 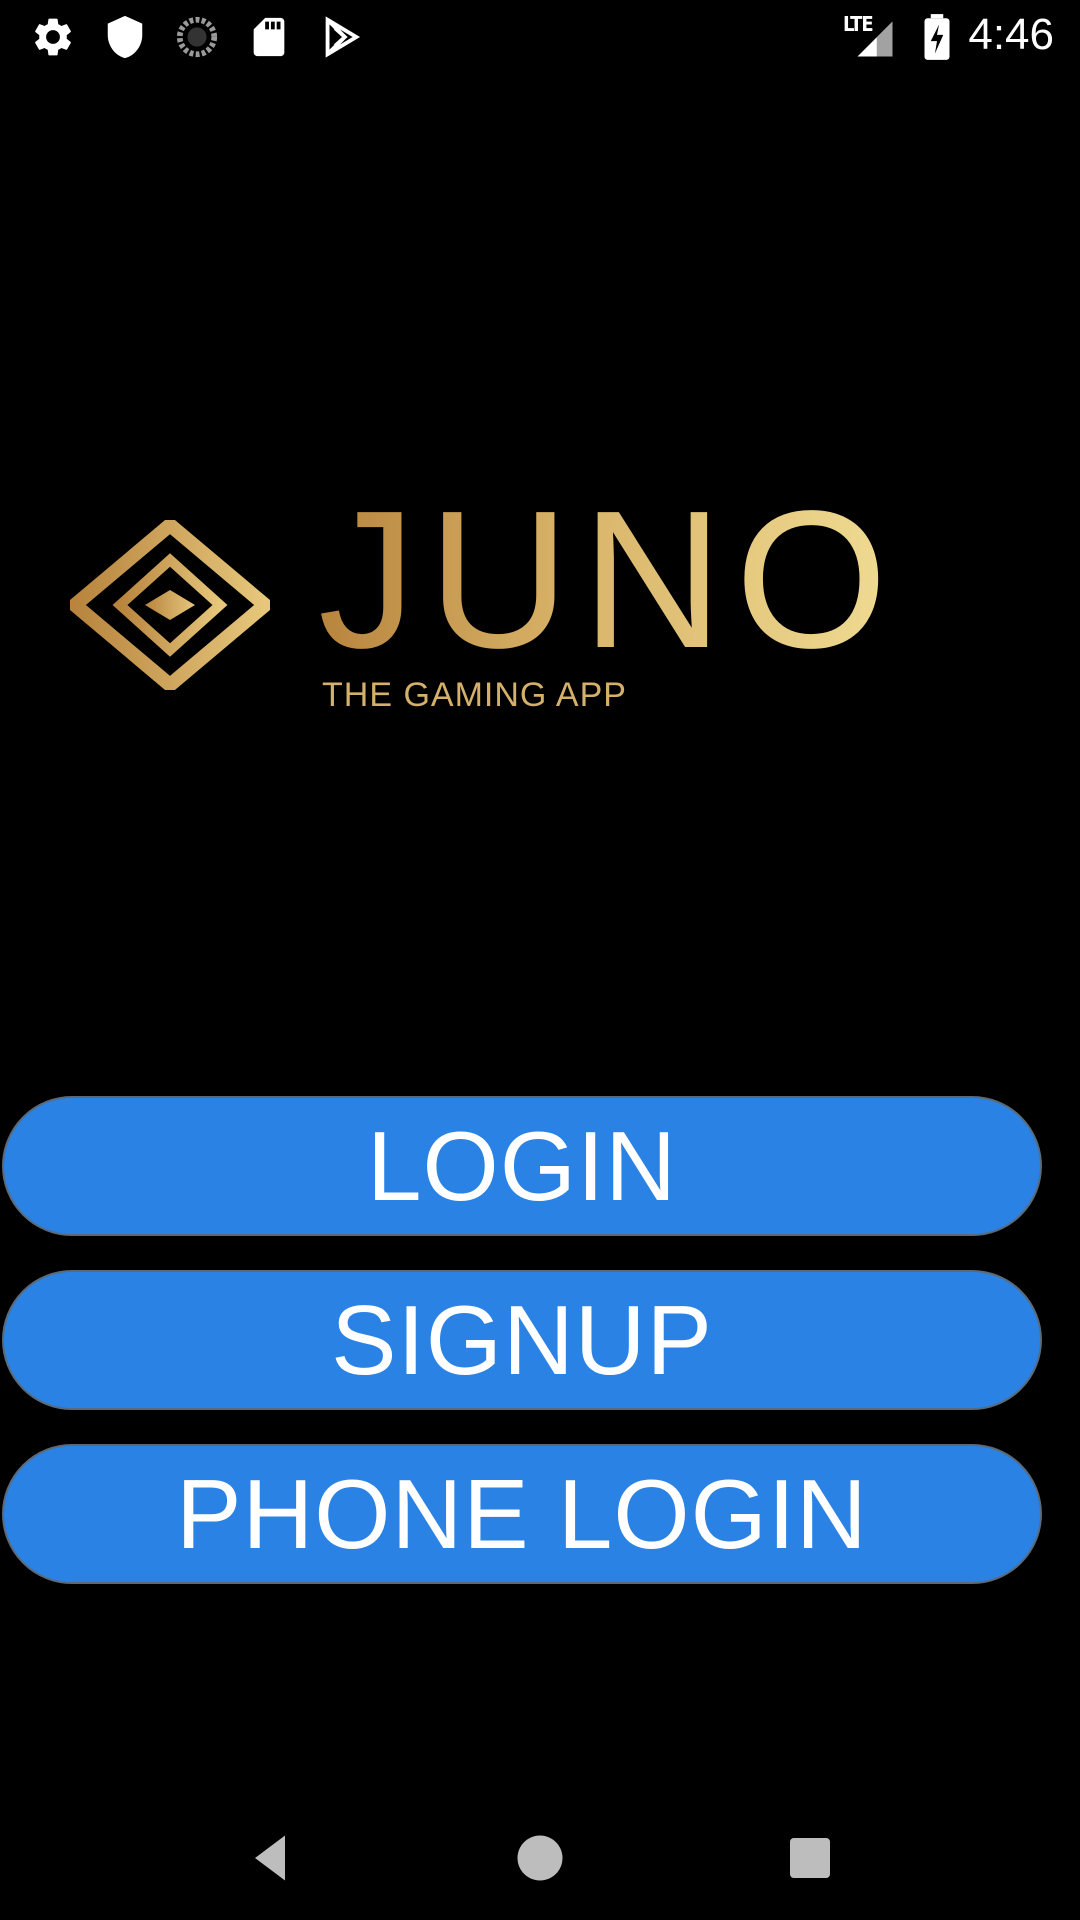 I want to click on recents-icon, so click(x=810, y=1858).